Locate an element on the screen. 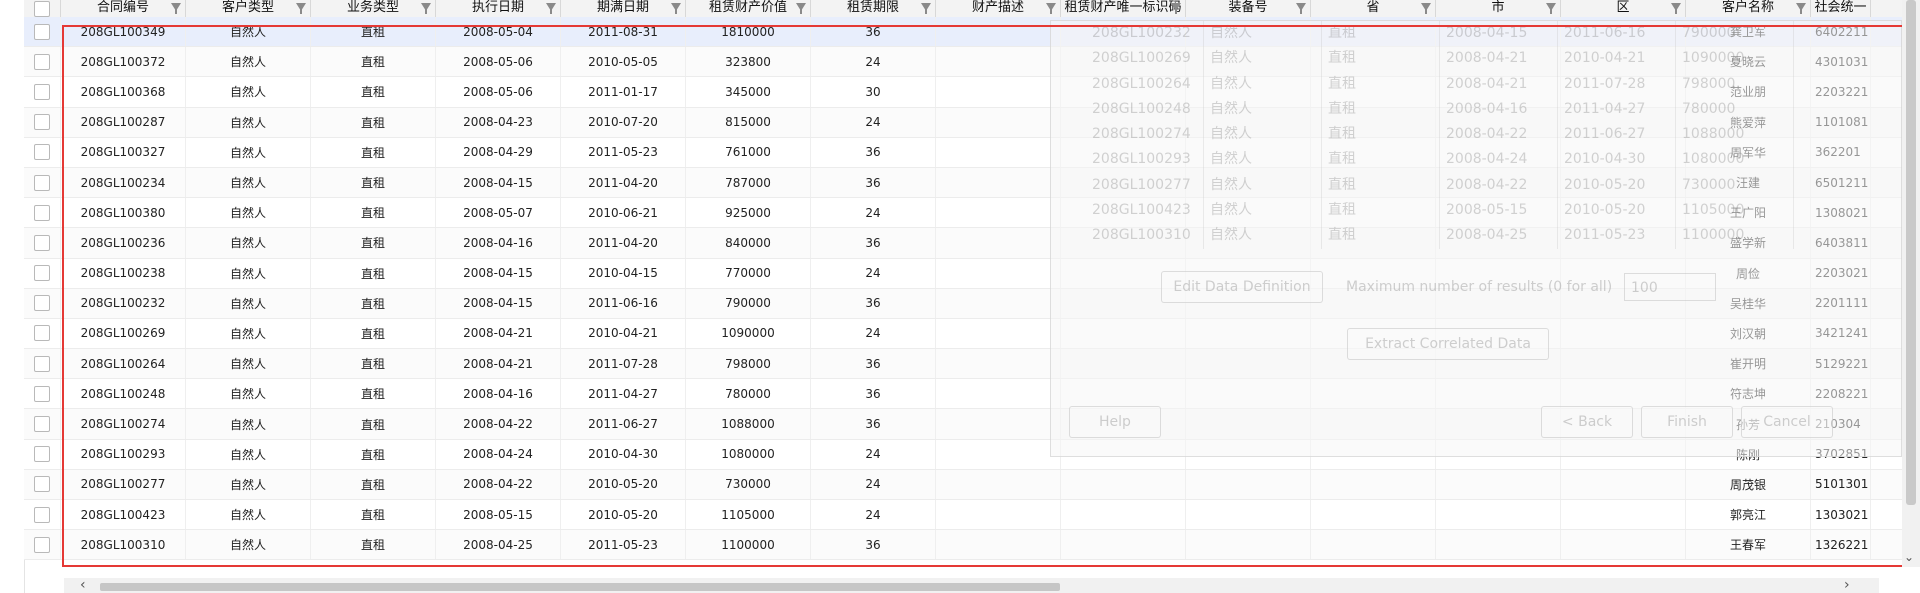 The height and width of the screenshot is (593, 1920). table-cell: 208GL100293 is located at coordinates (123, 454).